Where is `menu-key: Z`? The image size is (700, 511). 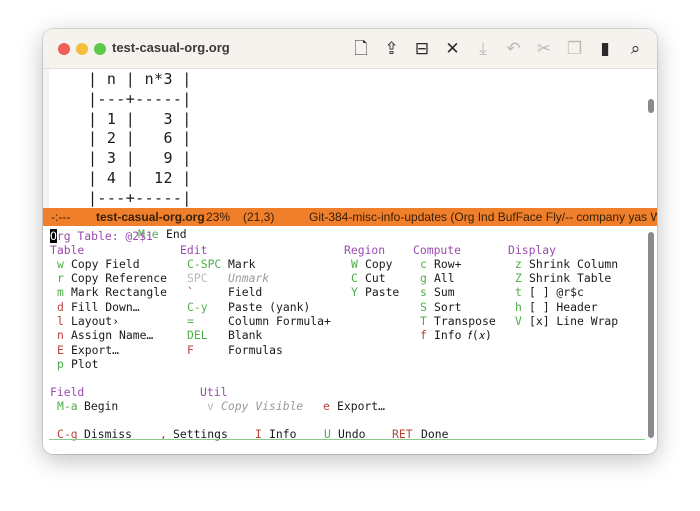 menu-key: Z is located at coordinates (518, 278).